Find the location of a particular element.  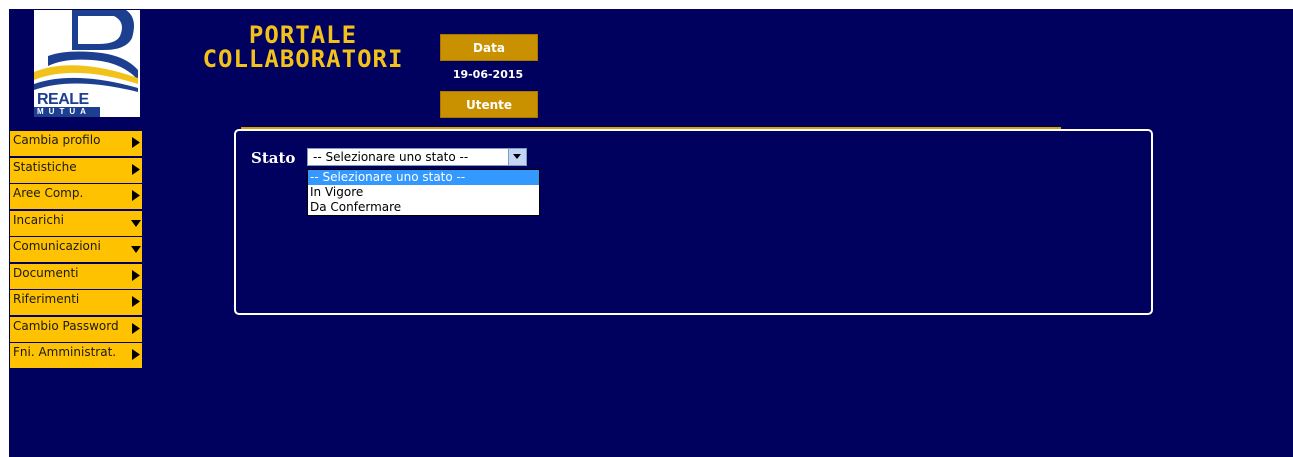

sidebar-item-label: Statistiche is located at coordinates (45, 166).